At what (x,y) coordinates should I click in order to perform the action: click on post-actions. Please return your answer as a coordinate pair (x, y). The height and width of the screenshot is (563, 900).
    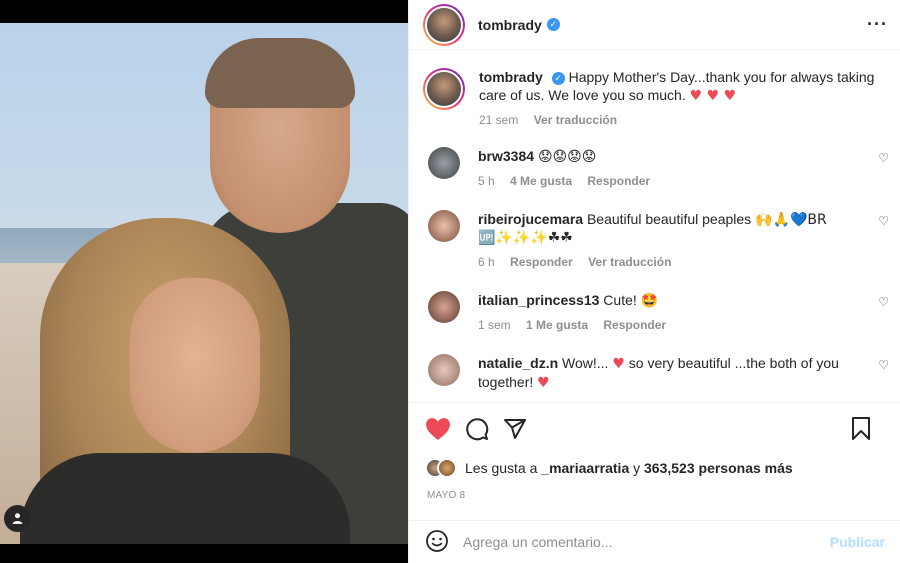
    Looking at the image, I should click on (654, 428).